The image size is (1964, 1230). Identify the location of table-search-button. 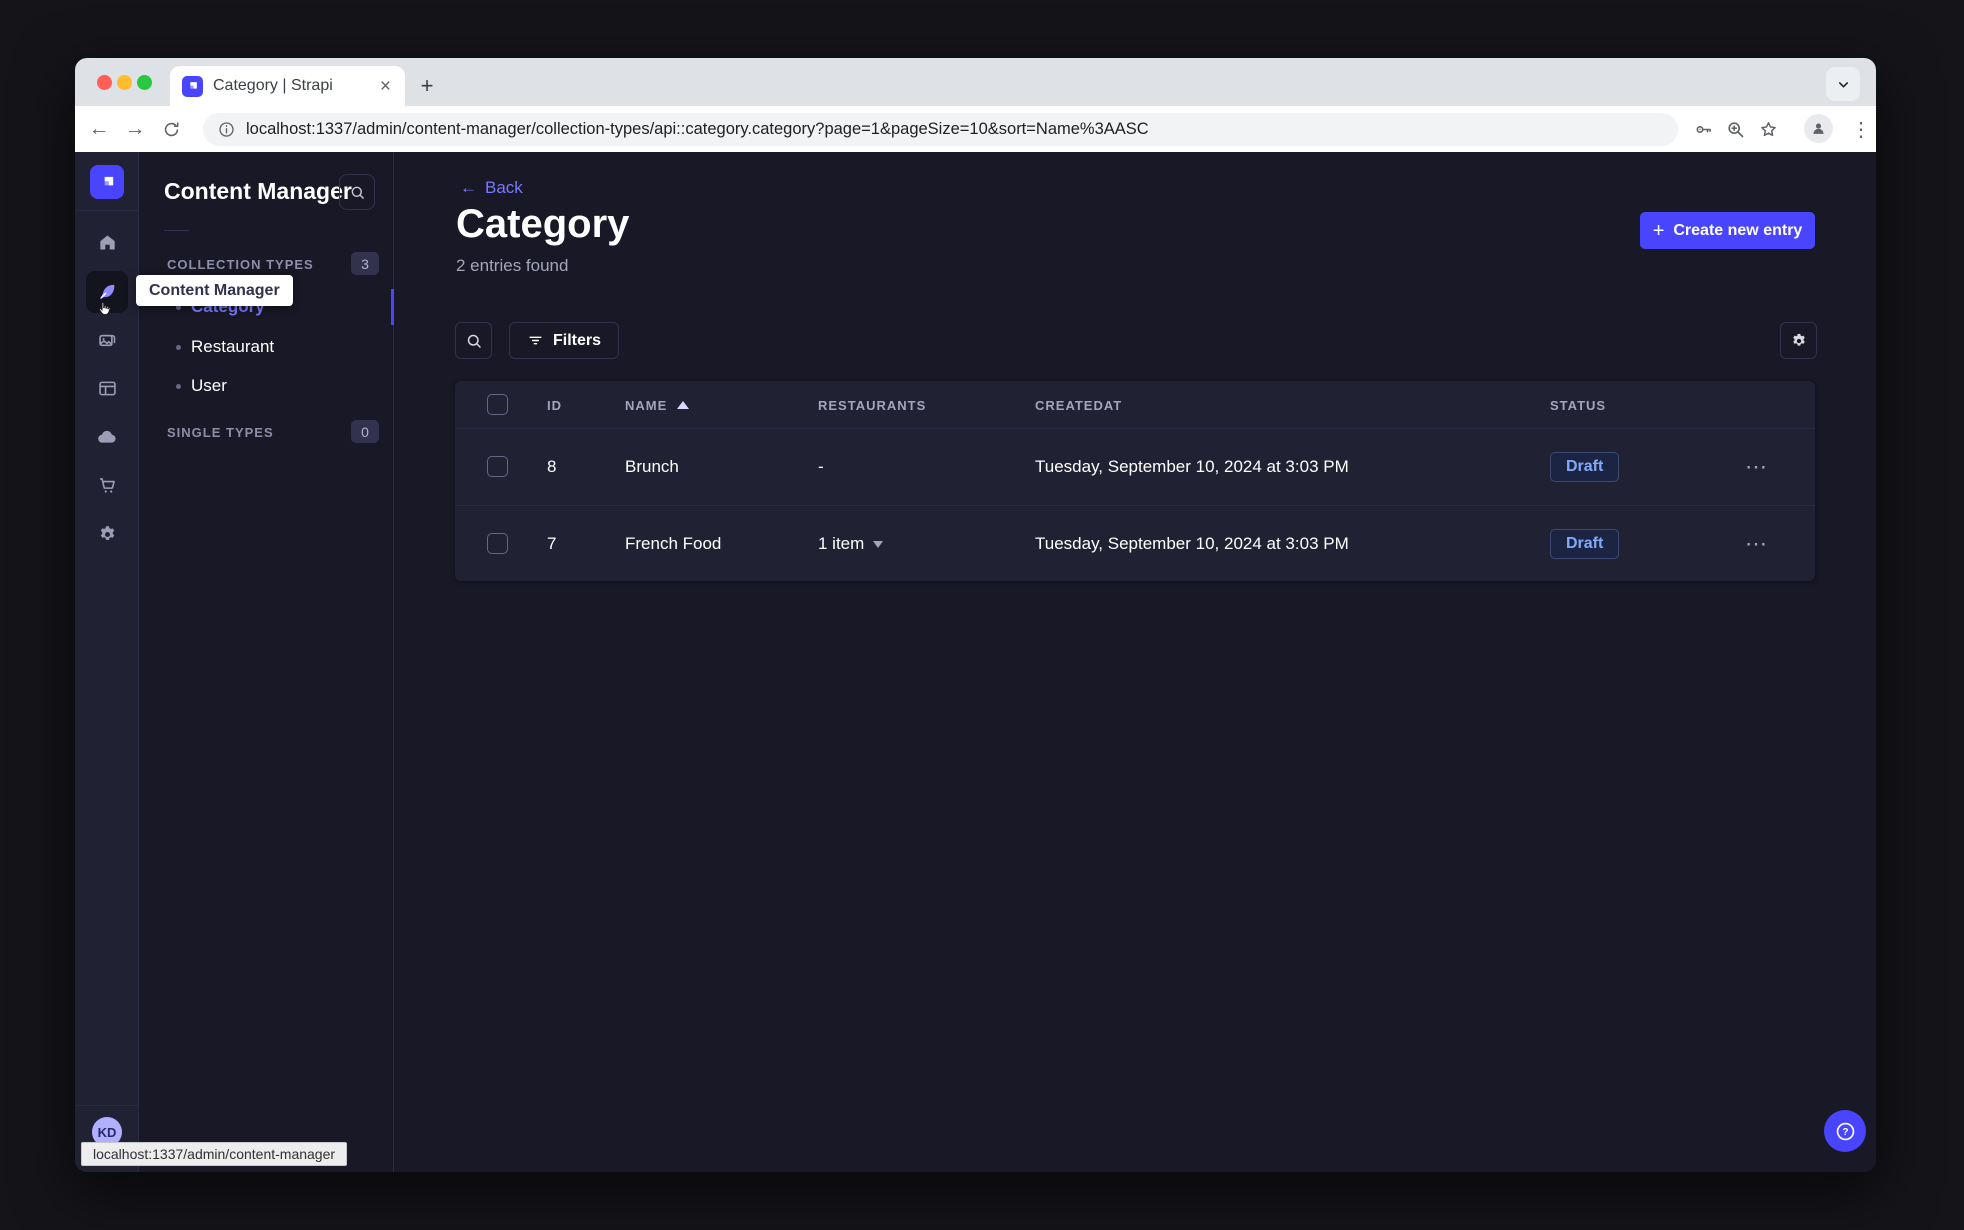
(473, 340).